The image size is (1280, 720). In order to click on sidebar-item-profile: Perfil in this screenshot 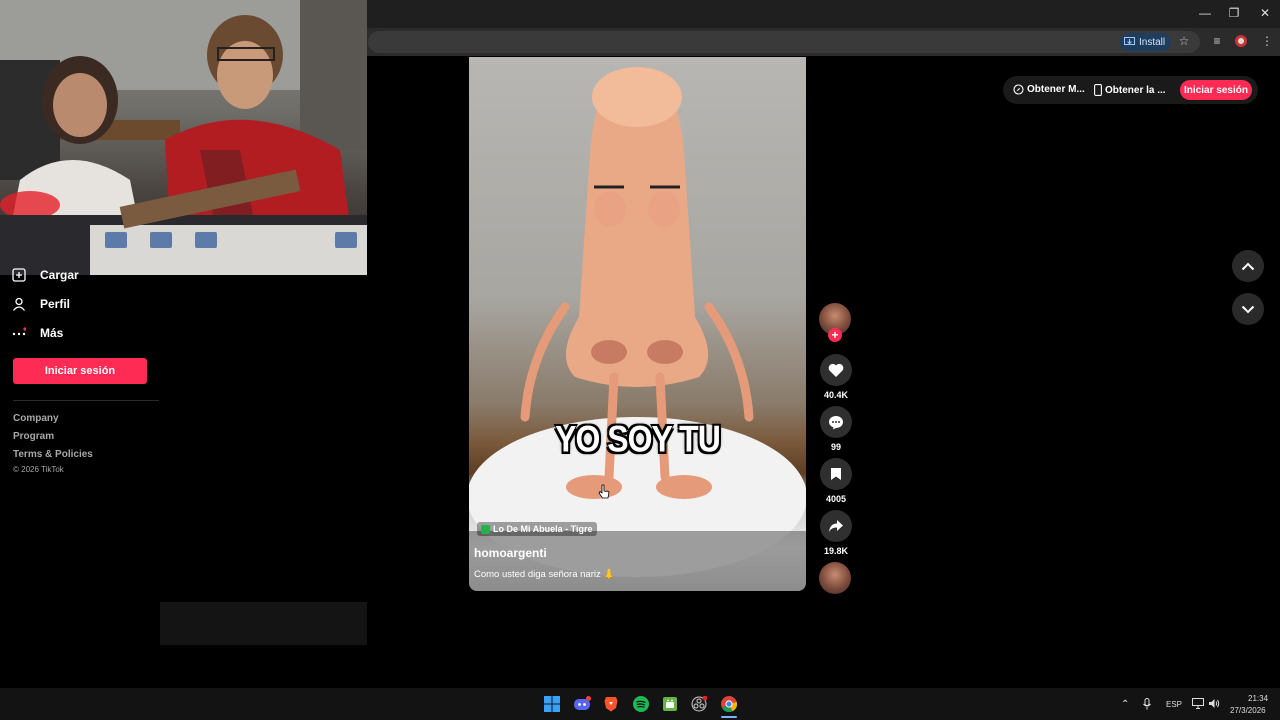, I will do `click(41, 304)`.